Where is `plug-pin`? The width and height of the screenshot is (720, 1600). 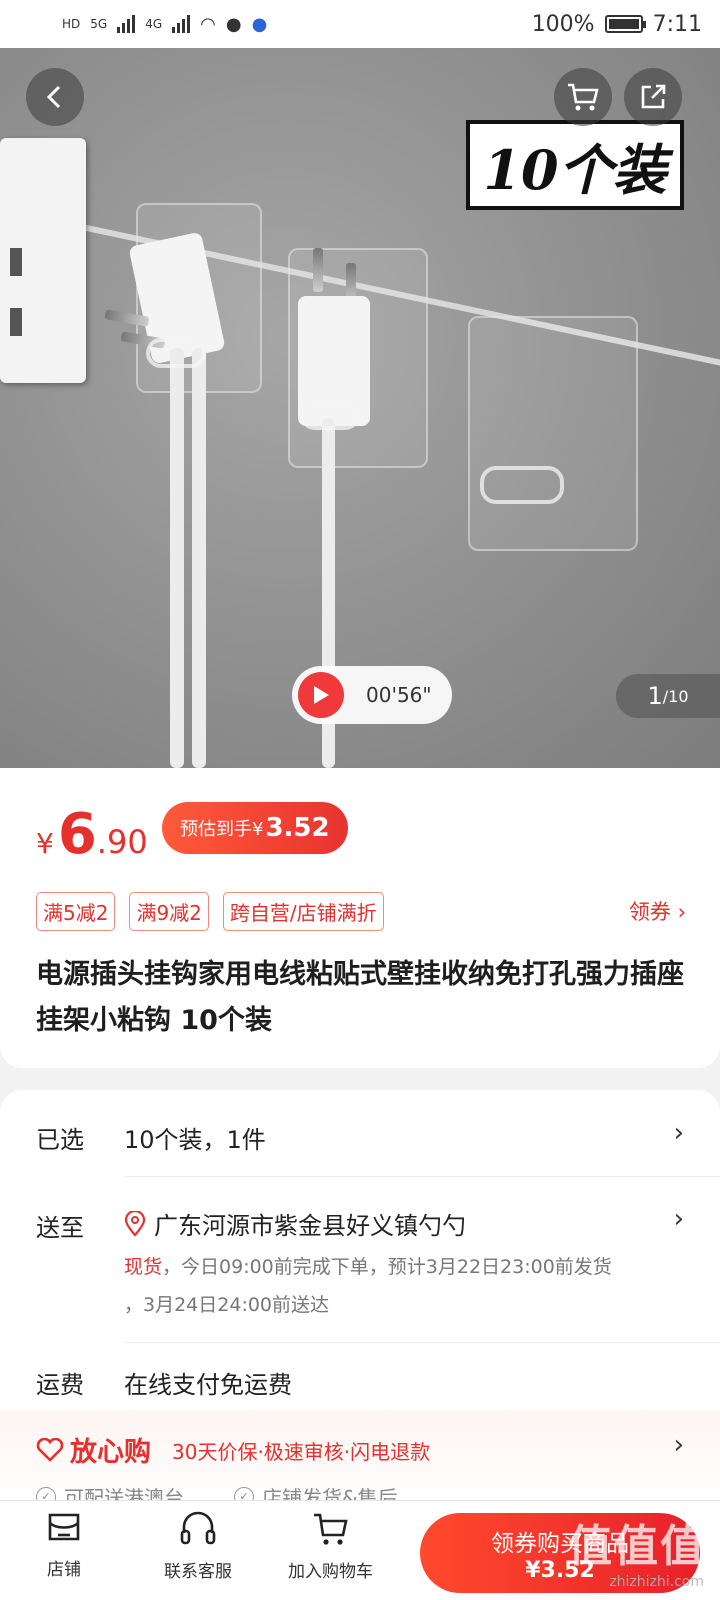
plug-pin is located at coordinates (318, 270).